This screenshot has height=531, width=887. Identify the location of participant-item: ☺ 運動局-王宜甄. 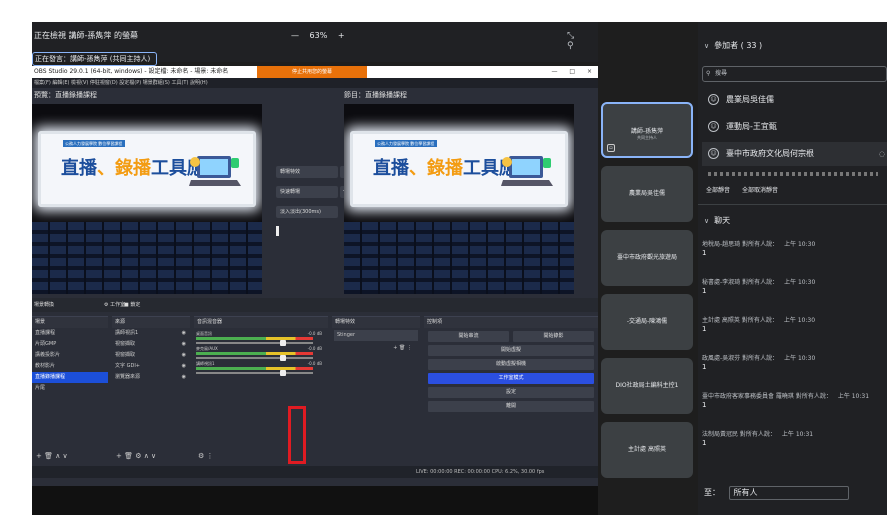
(794, 127).